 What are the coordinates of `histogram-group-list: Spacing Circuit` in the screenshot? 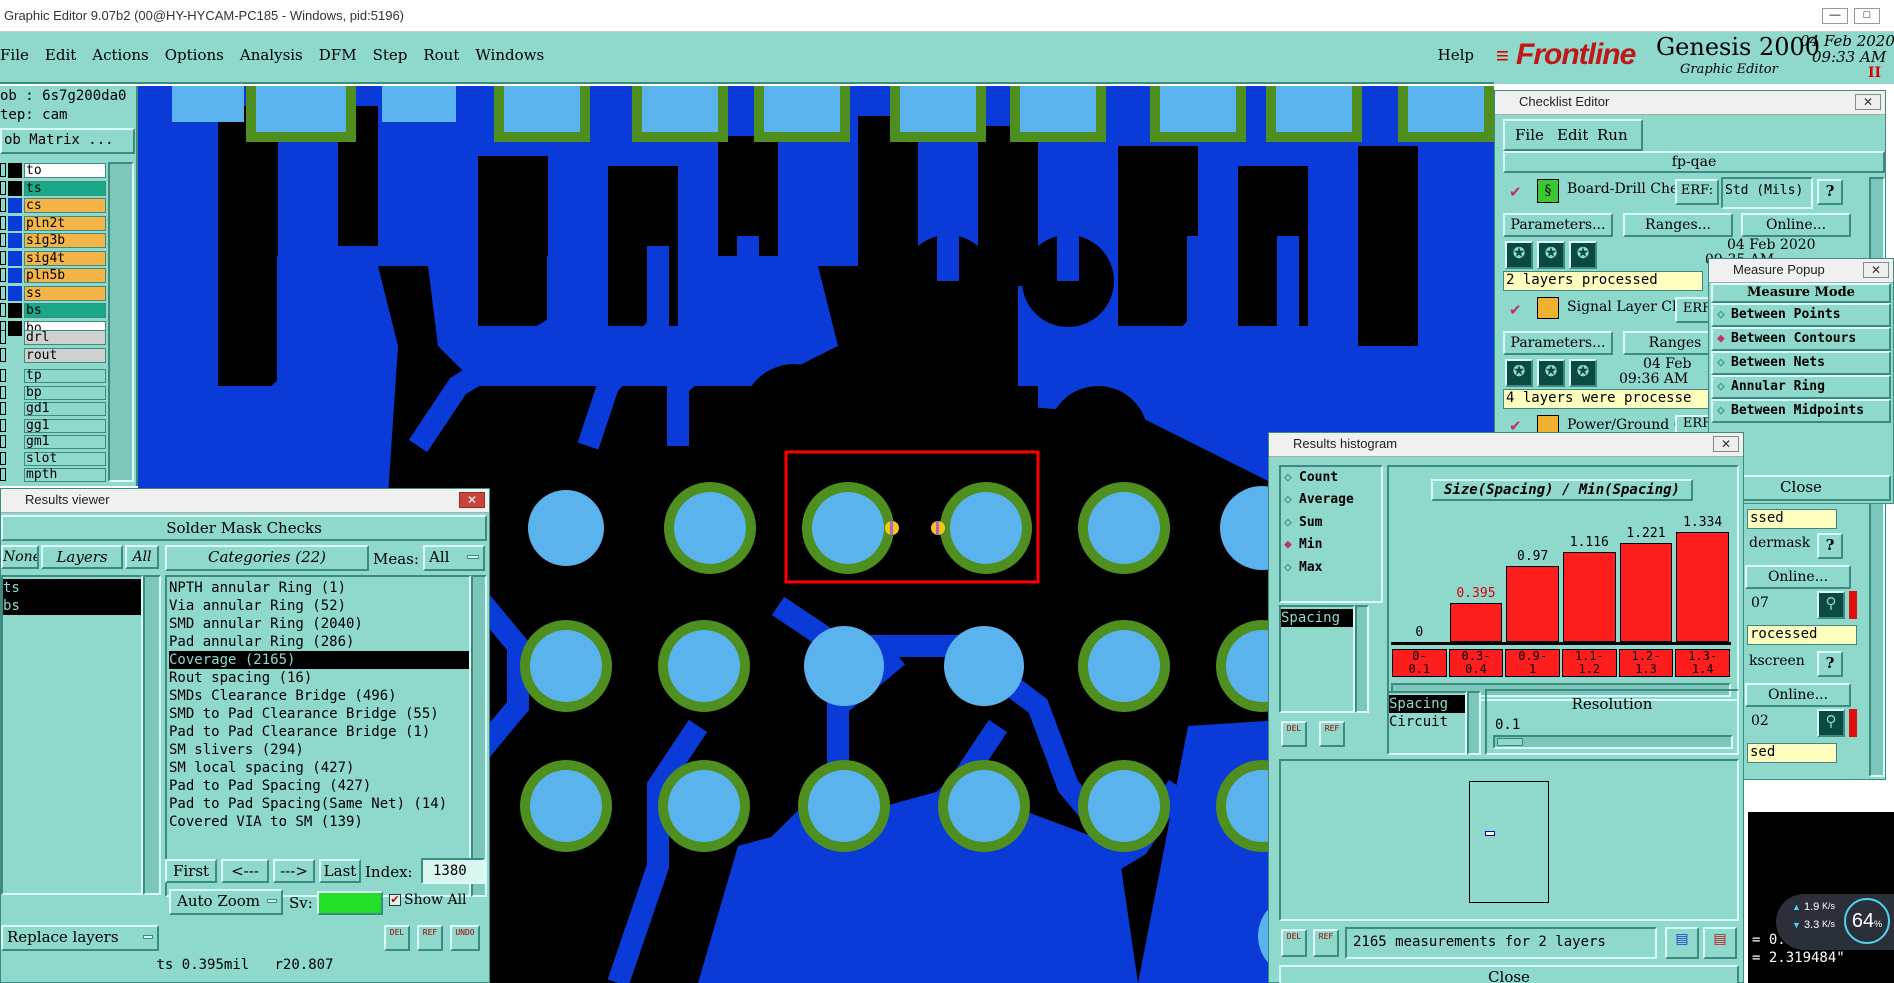 It's located at (1427, 723).